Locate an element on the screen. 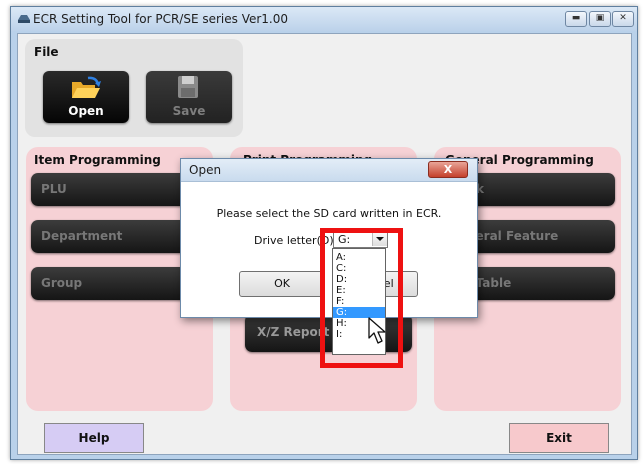 The height and width of the screenshot is (464, 644). file-panel: File Open Save is located at coordinates (134, 88).